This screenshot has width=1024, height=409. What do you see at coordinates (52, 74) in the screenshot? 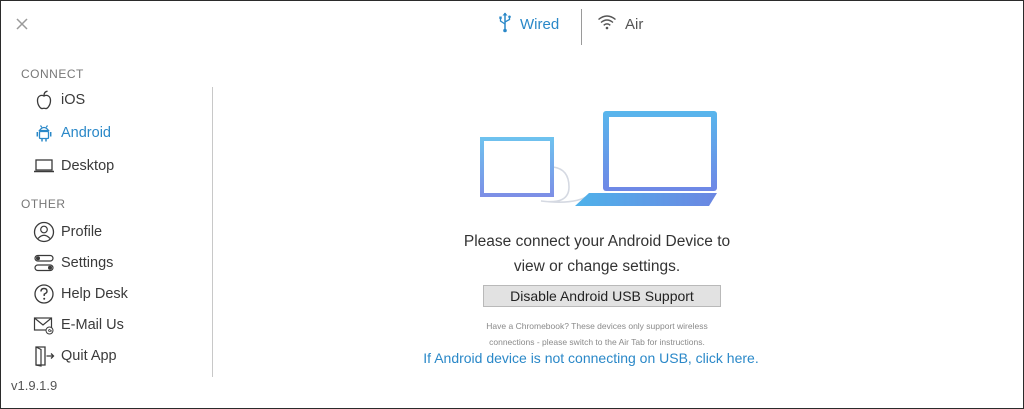
I see `connect-section-title: CONNECT` at bounding box center [52, 74].